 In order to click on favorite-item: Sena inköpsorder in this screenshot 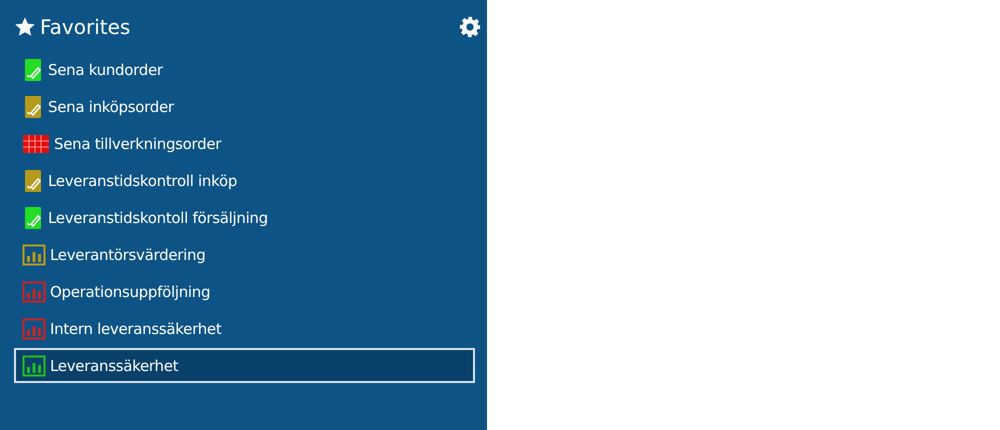, I will do `click(244, 106)`.